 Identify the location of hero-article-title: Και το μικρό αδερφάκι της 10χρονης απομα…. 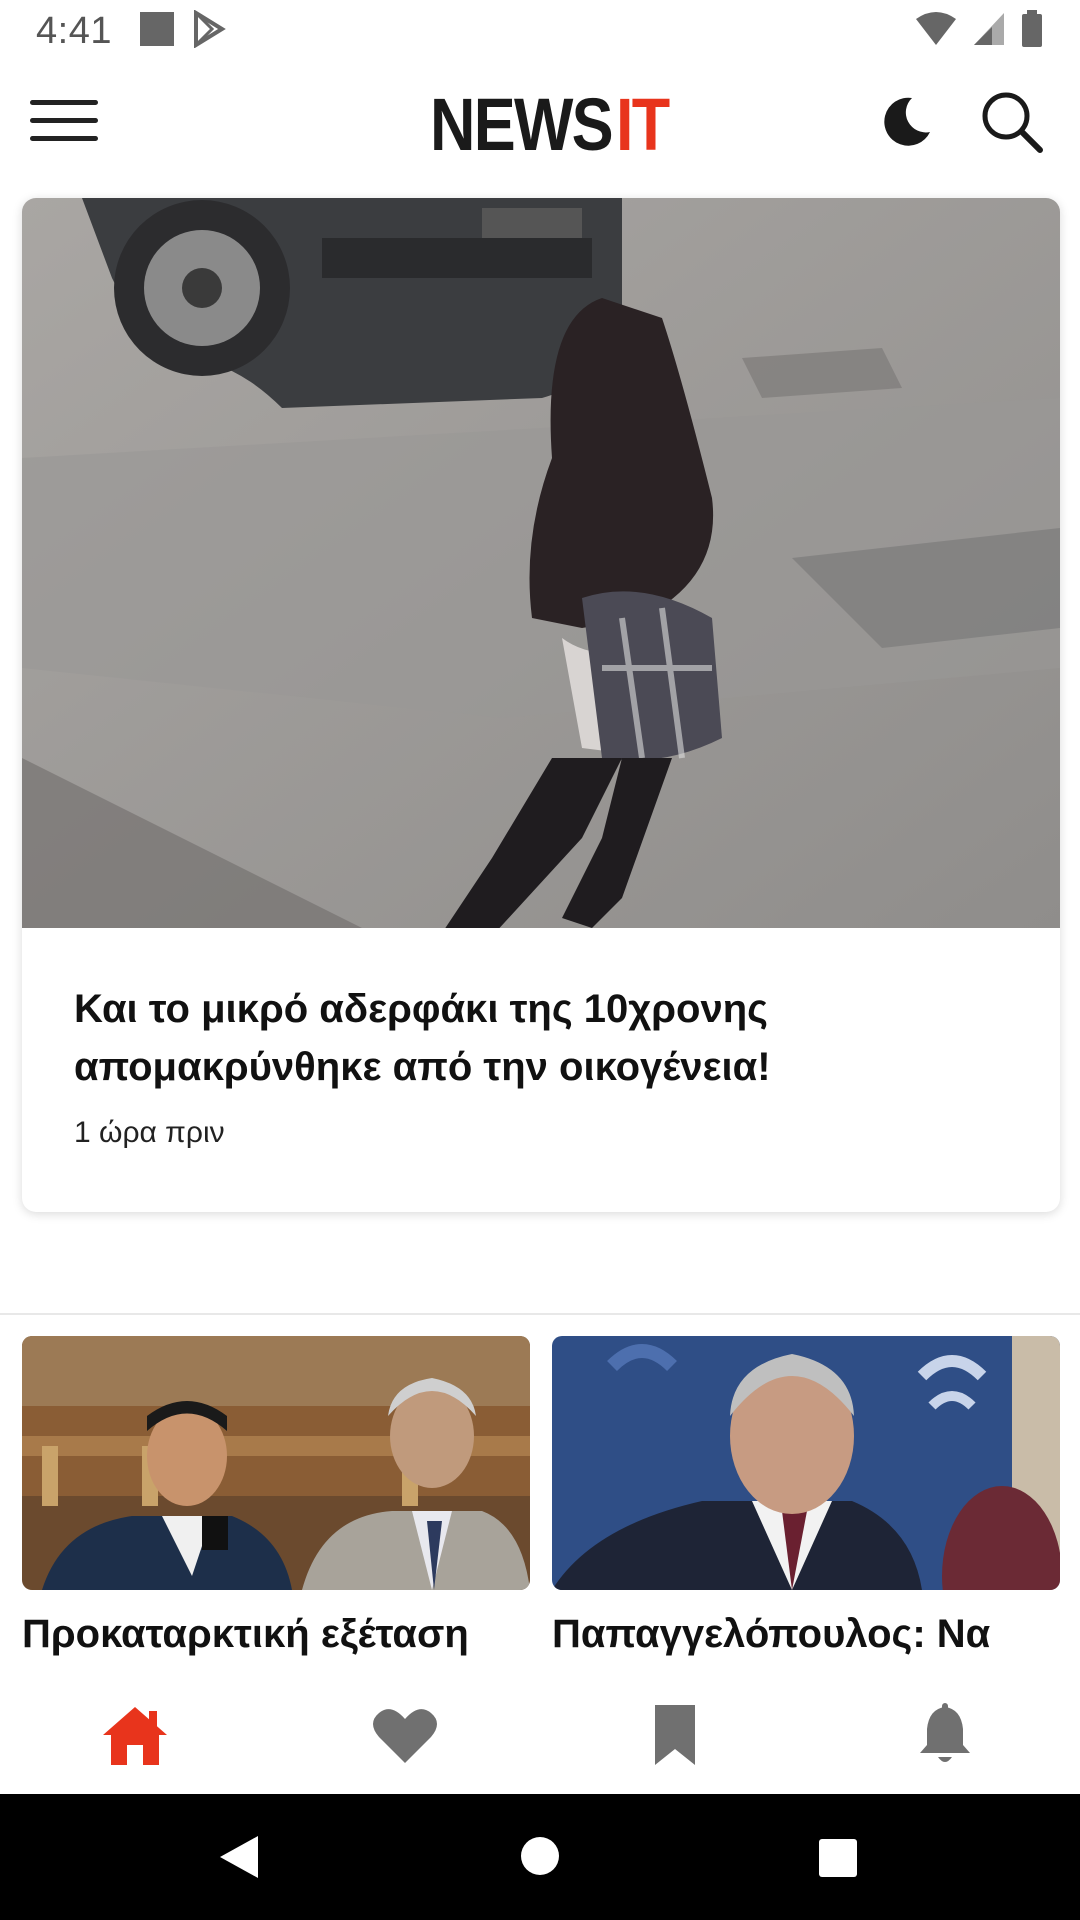
(544, 1038).